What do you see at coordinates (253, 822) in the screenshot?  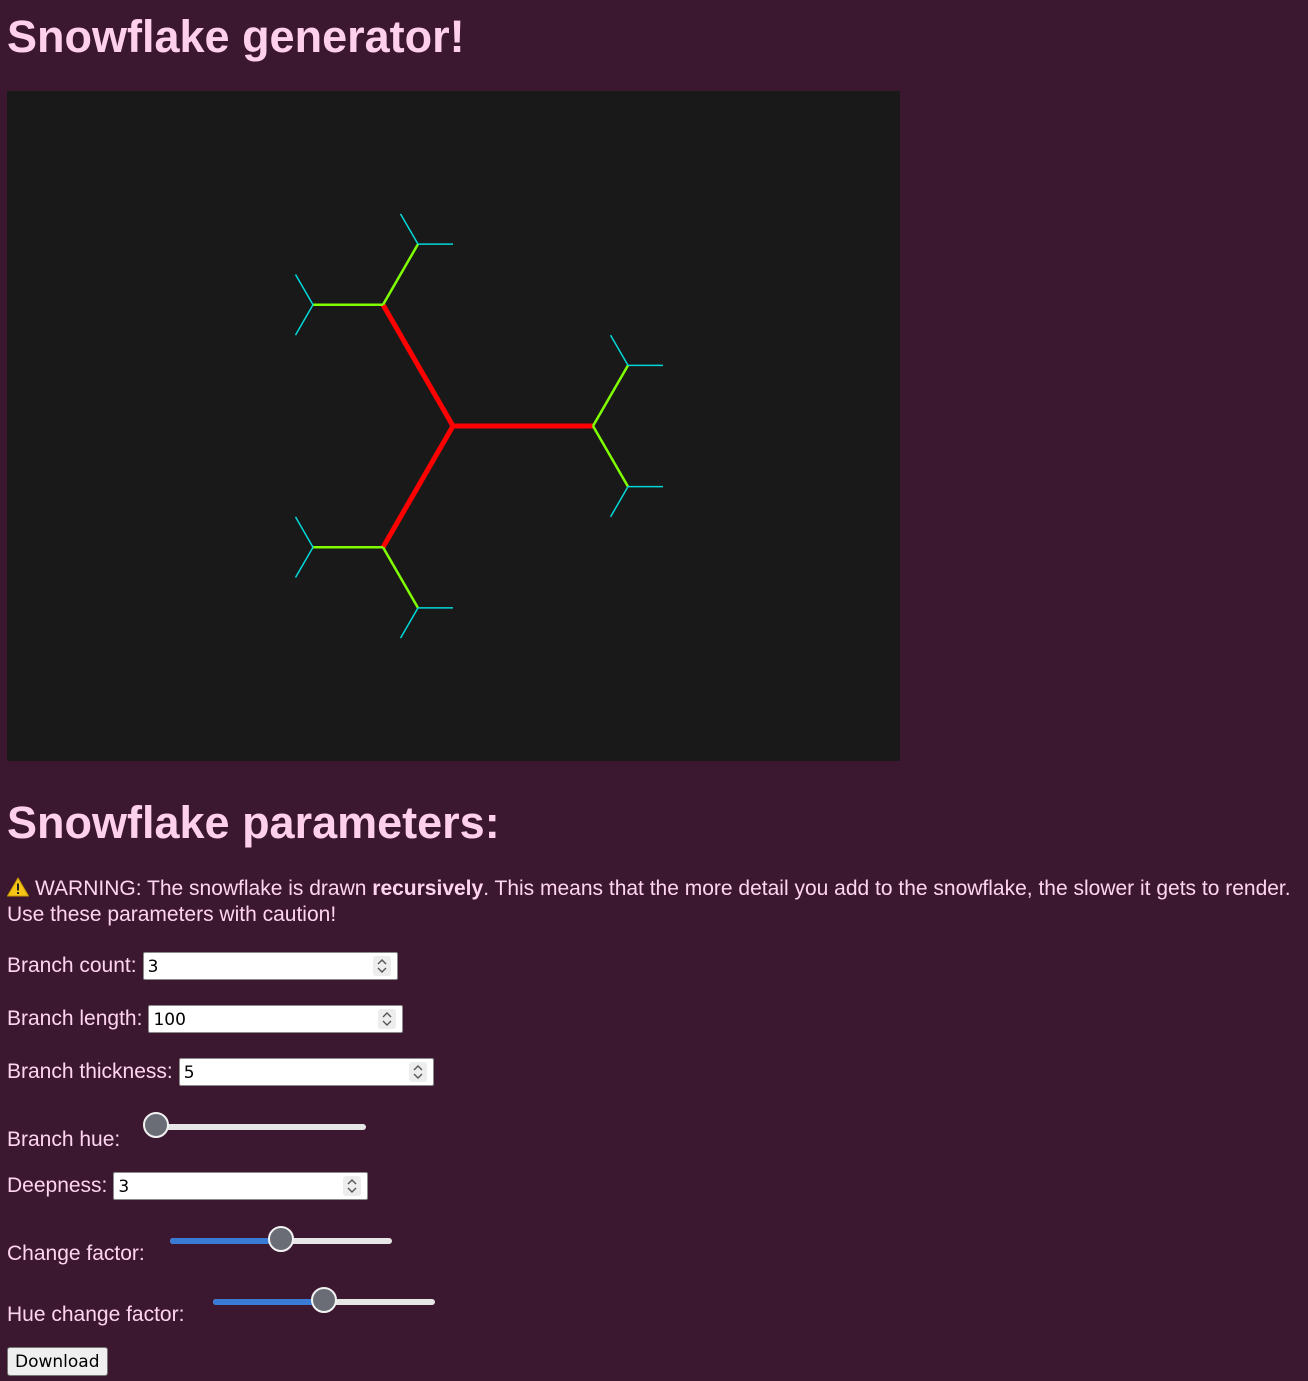 I see `params-title: Snowflake parameters:` at bounding box center [253, 822].